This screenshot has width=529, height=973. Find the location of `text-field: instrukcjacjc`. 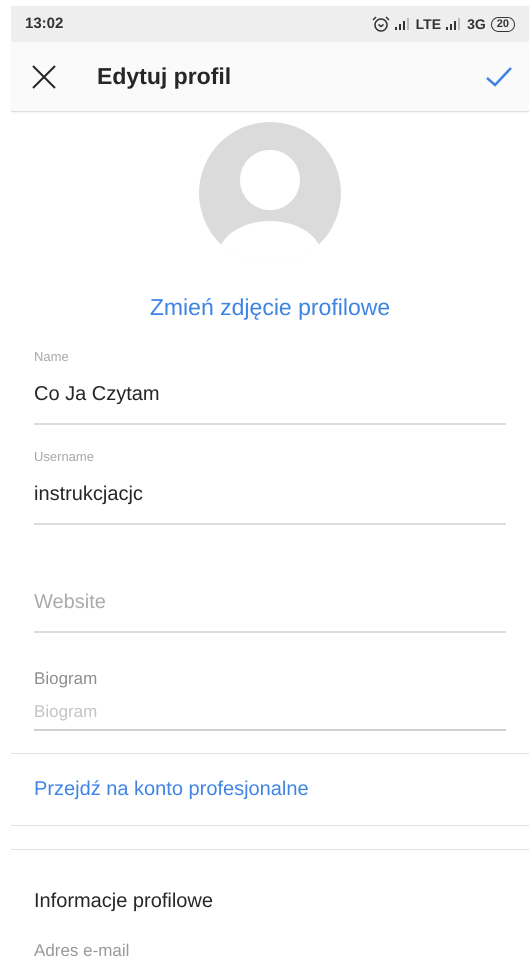

text-field: instrukcjacjc is located at coordinates (270, 495).